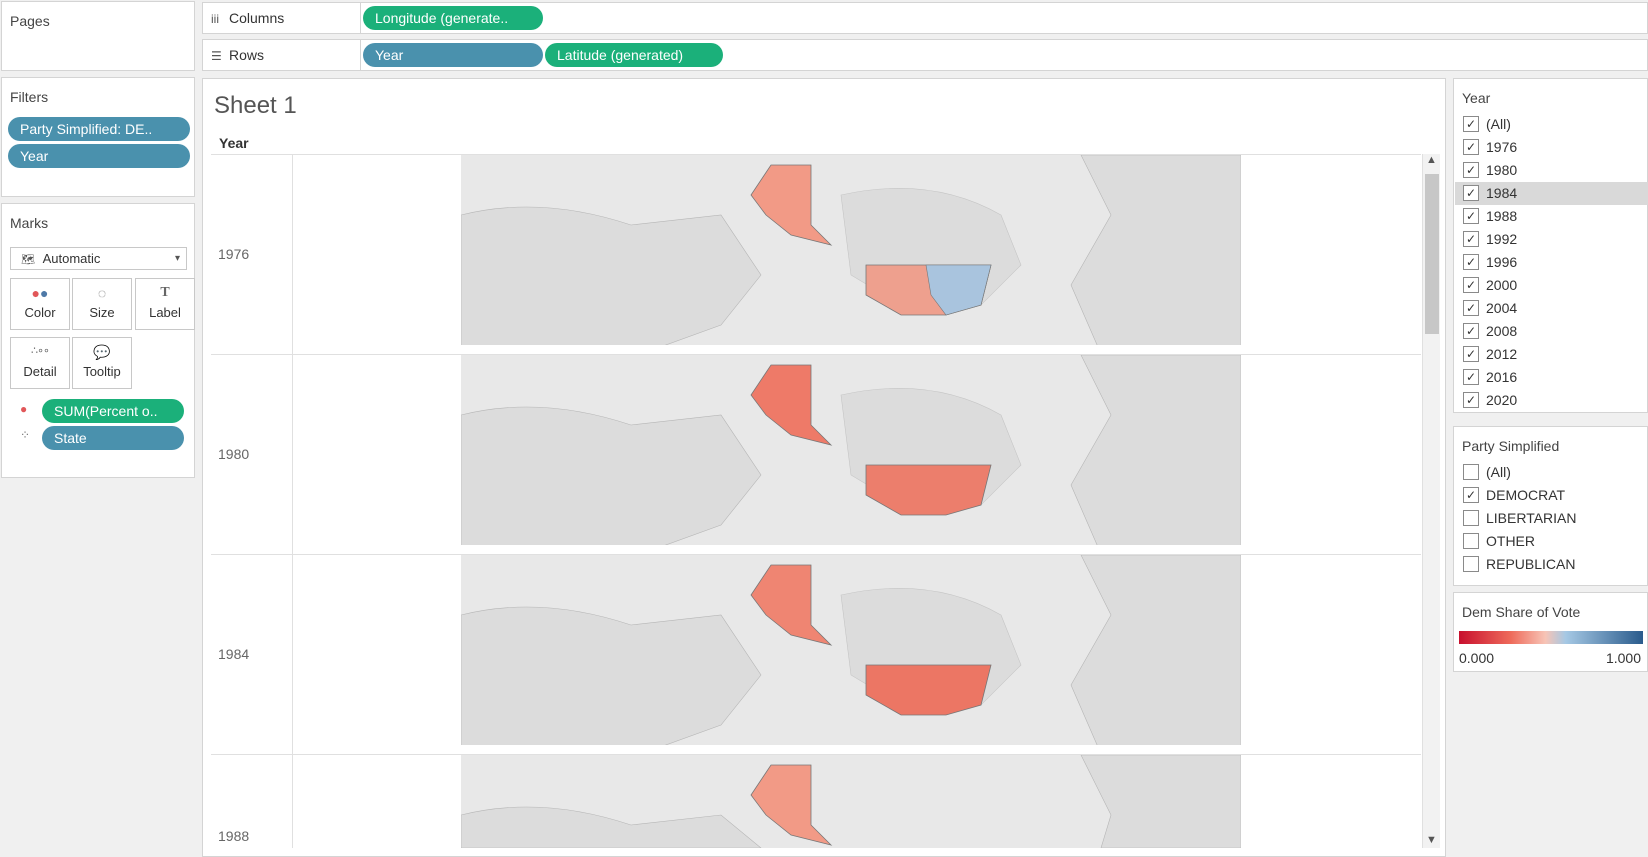 This screenshot has height=857, width=1648. What do you see at coordinates (40, 363) in the screenshot?
I see `detail-card: ∴∘∘ Detail` at bounding box center [40, 363].